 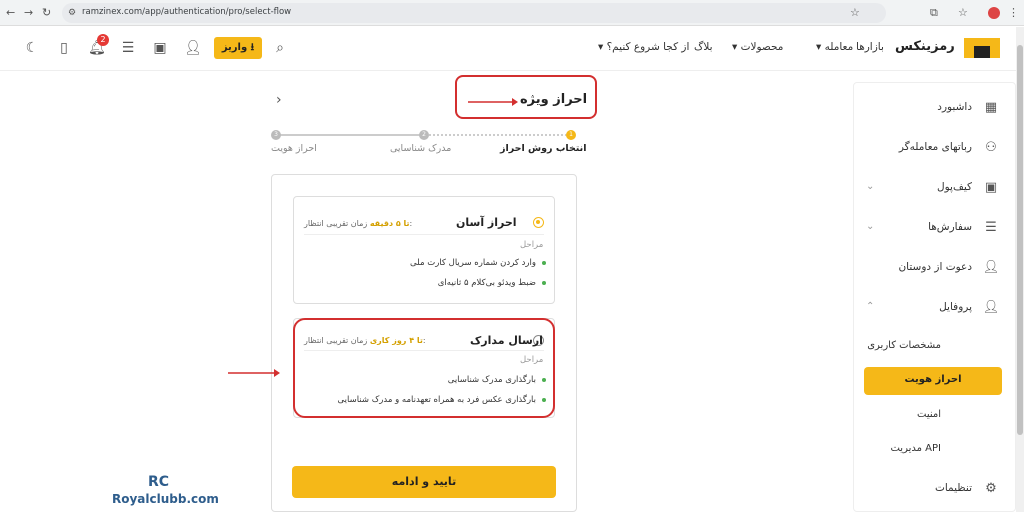 I want to click on sidebar-item-wallet: ⌄ کیف‌پول ▣, so click(x=930, y=188).